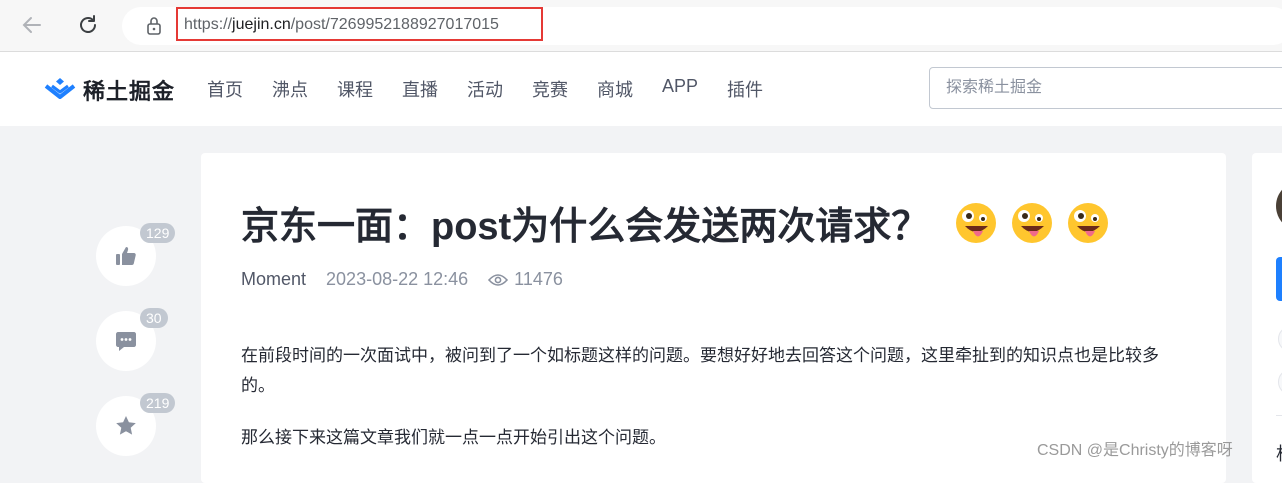 This screenshot has height=483, width=1282. Describe the element at coordinates (680, 89) in the screenshot. I see `nav-item-app: APP` at that location.